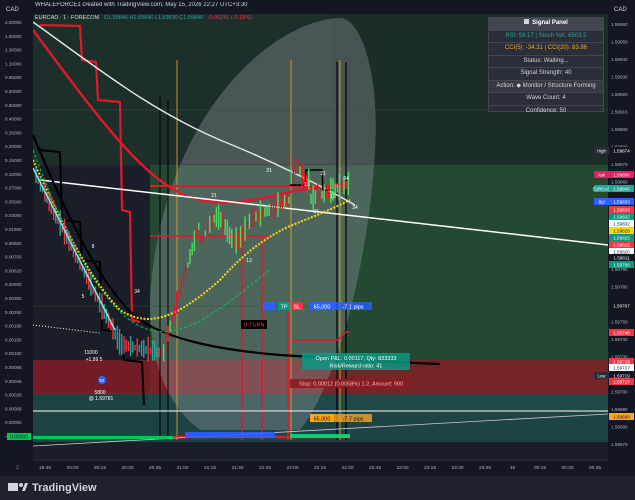  What do you see at coordinates (621, 258) in the screenshot?
I see `level-badge-8-value: 1.59811` at bounding box center [621, 258].